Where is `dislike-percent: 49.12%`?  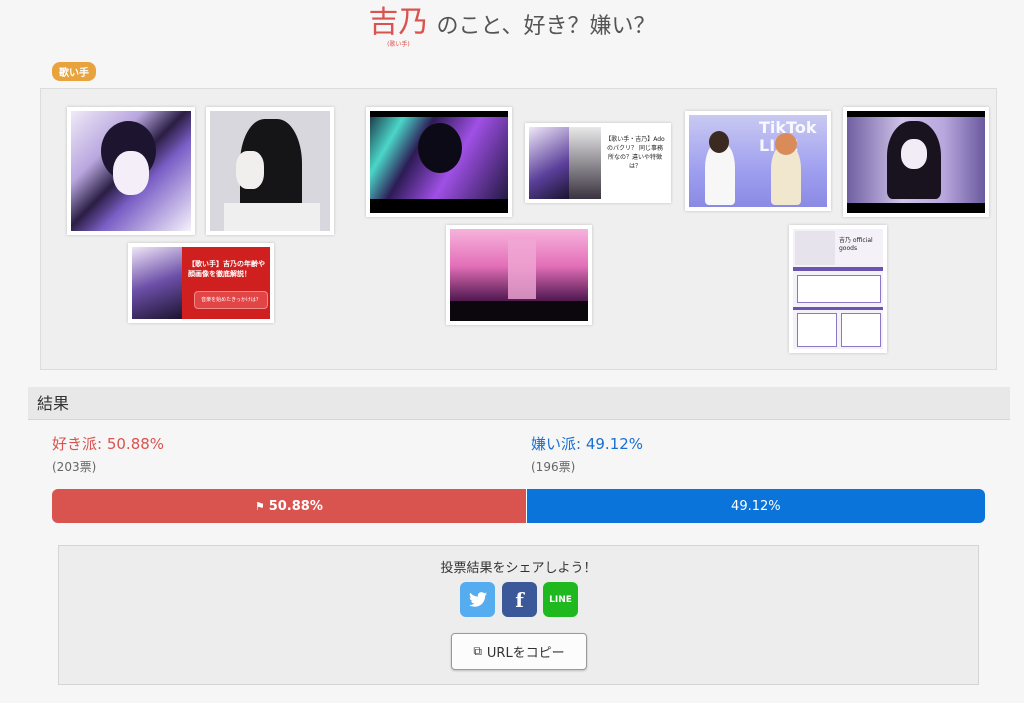 dislike-percent: 49.12% is located at coordinates (614, 444).